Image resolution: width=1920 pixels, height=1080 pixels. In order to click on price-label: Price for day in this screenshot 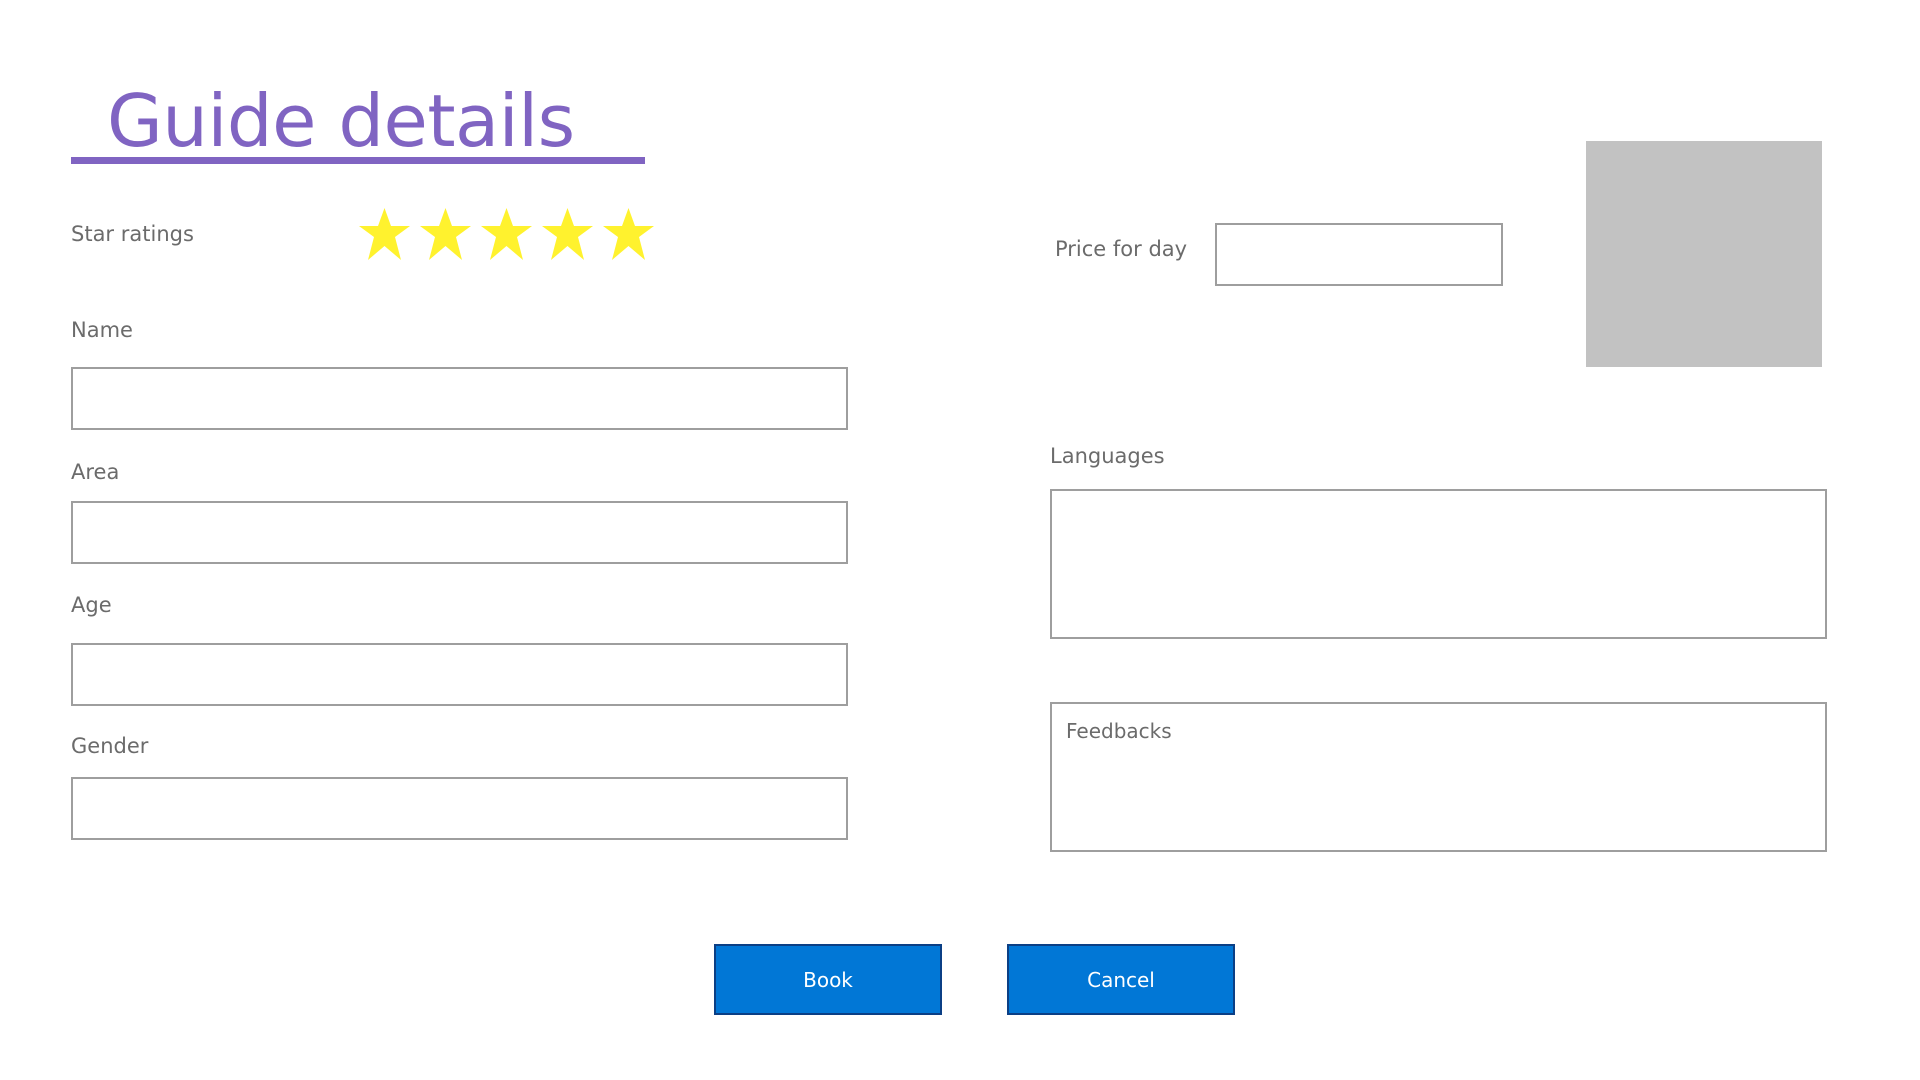, I will do `click(1121, 249)`.